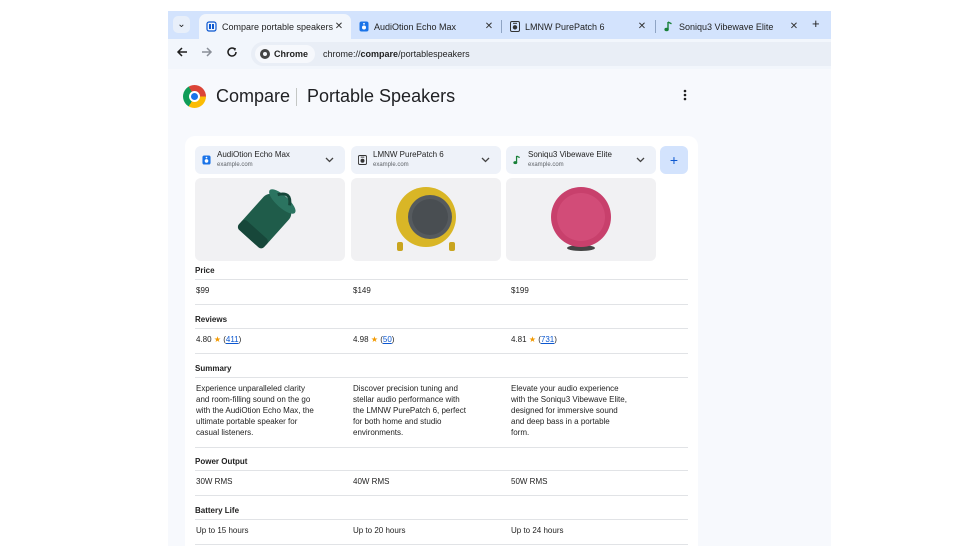 This screenshot has height=546, width=970. What do you see at coordinates (514, 26) in the screenshot?
I see `speaker-dark-icon` at bounding box center [514, 26].